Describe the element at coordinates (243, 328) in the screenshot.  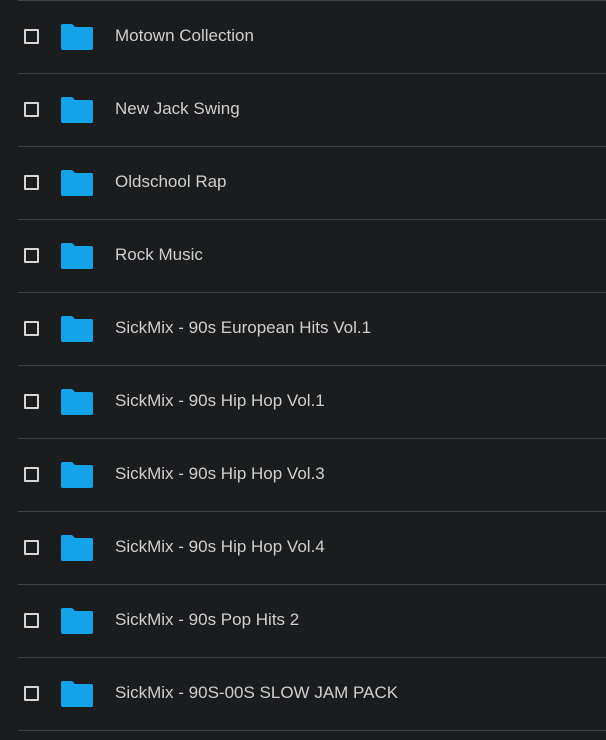
I see `folder-name: SickMix - 90s European Hits Vol.1` at that location.